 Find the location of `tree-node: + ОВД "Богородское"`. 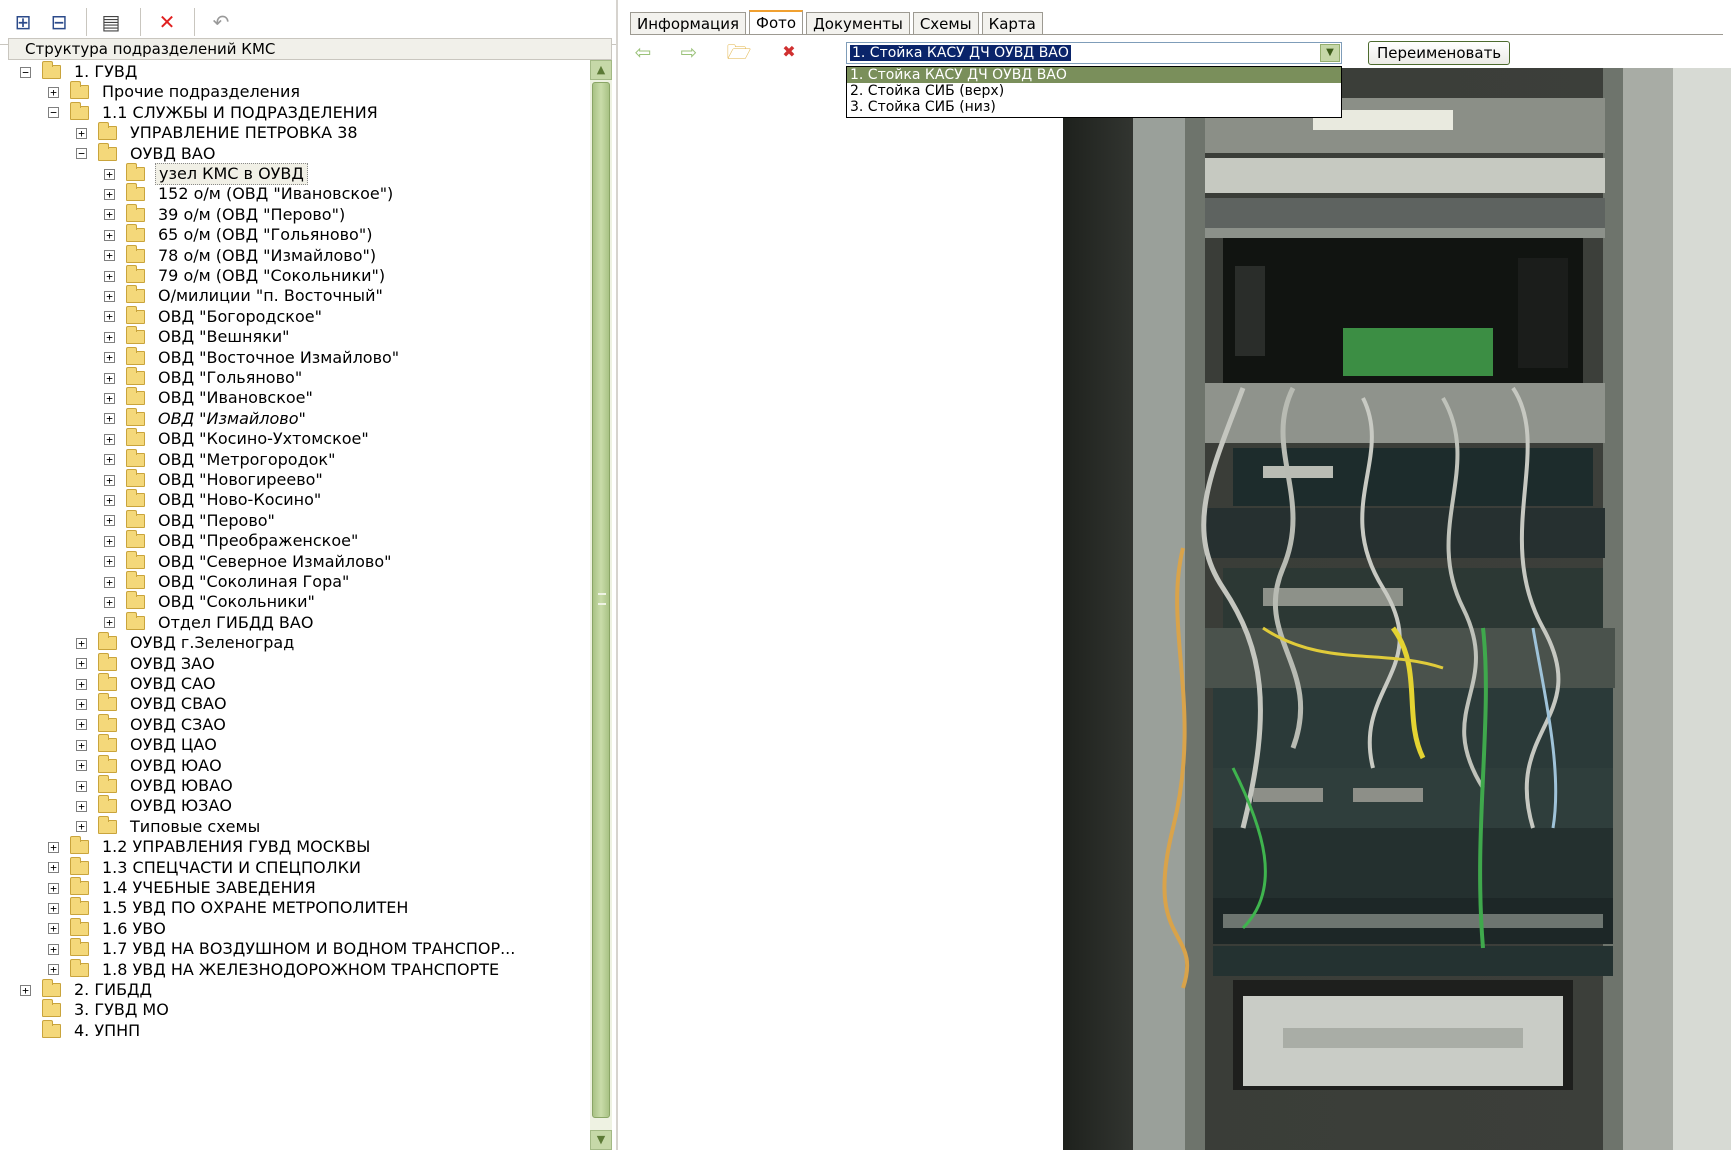

tree-node: + ОВД "Богородское" is located at coordinates (214, 316).